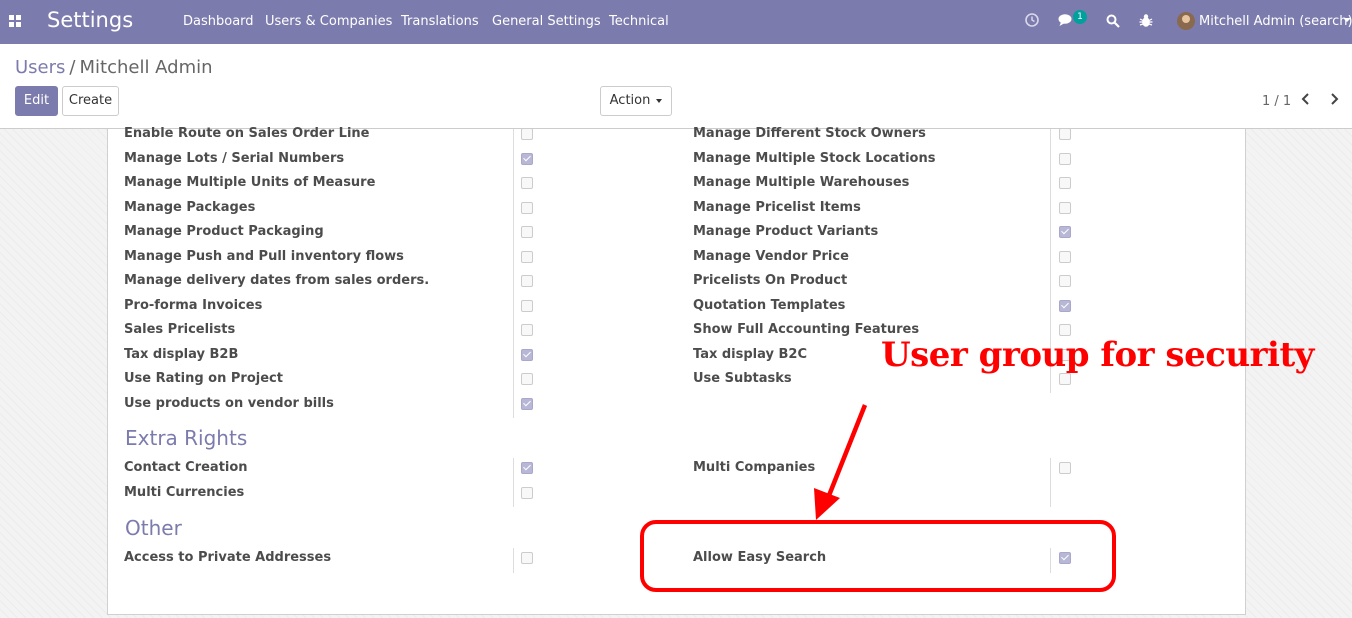 This screenshot has width=1352, height=618. I want to click on field-label: Multi Currencies, so click(184, 492).